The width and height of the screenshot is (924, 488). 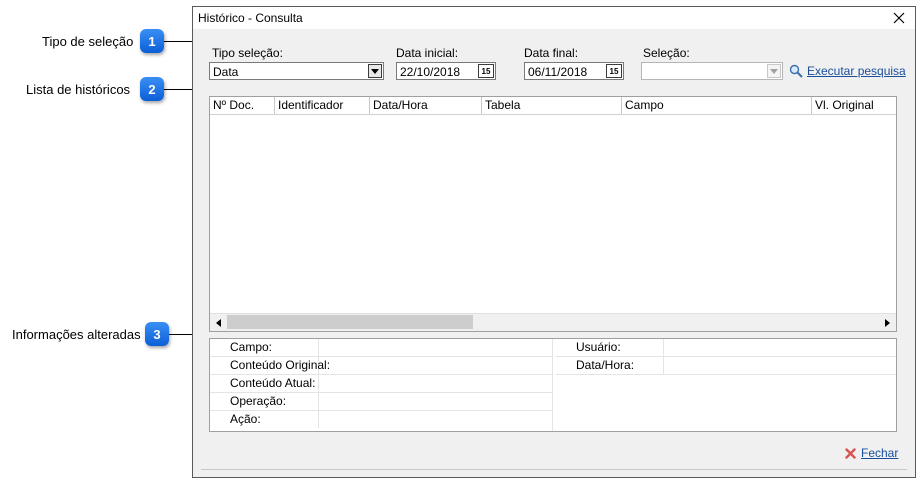 I want to click on fechar-button: Fechar, so click(x=871, y=453).